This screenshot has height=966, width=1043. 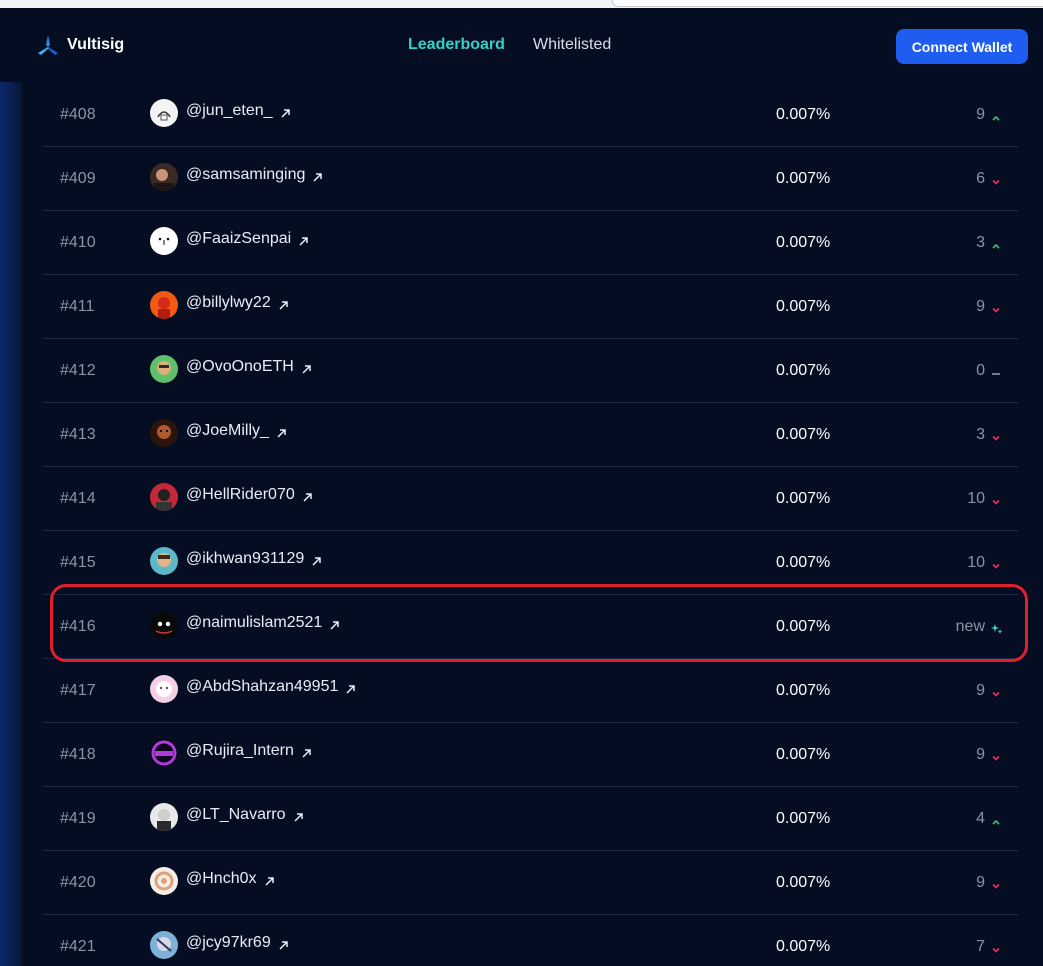 What do you see at coordinates (240, 366) in the screenshot?
I see `username-text: @OvoOnoETH` at bounding box center [240, 366].